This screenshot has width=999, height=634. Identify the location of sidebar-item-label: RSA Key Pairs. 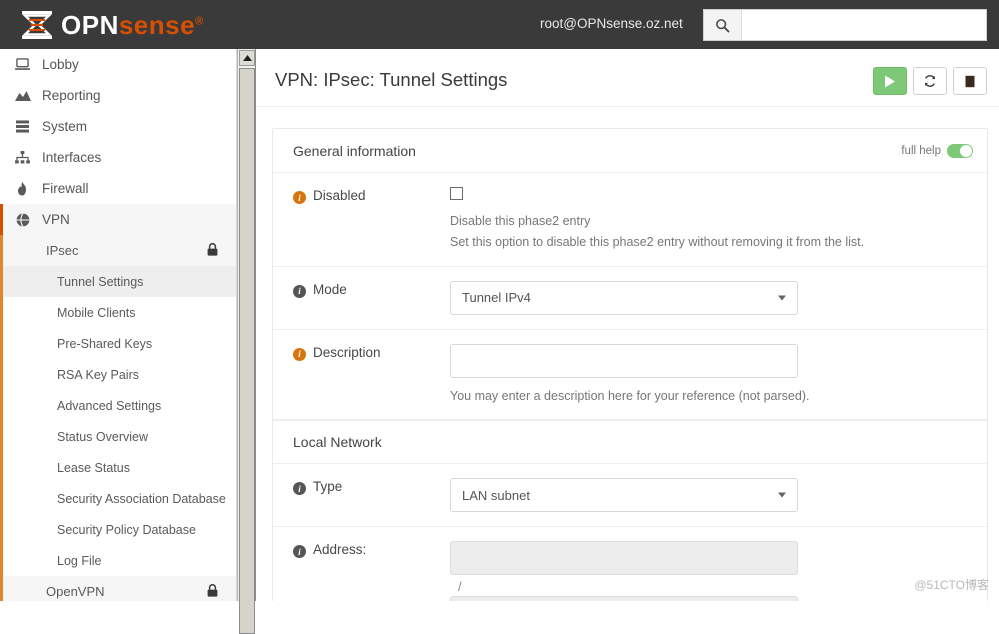
(98, 374).